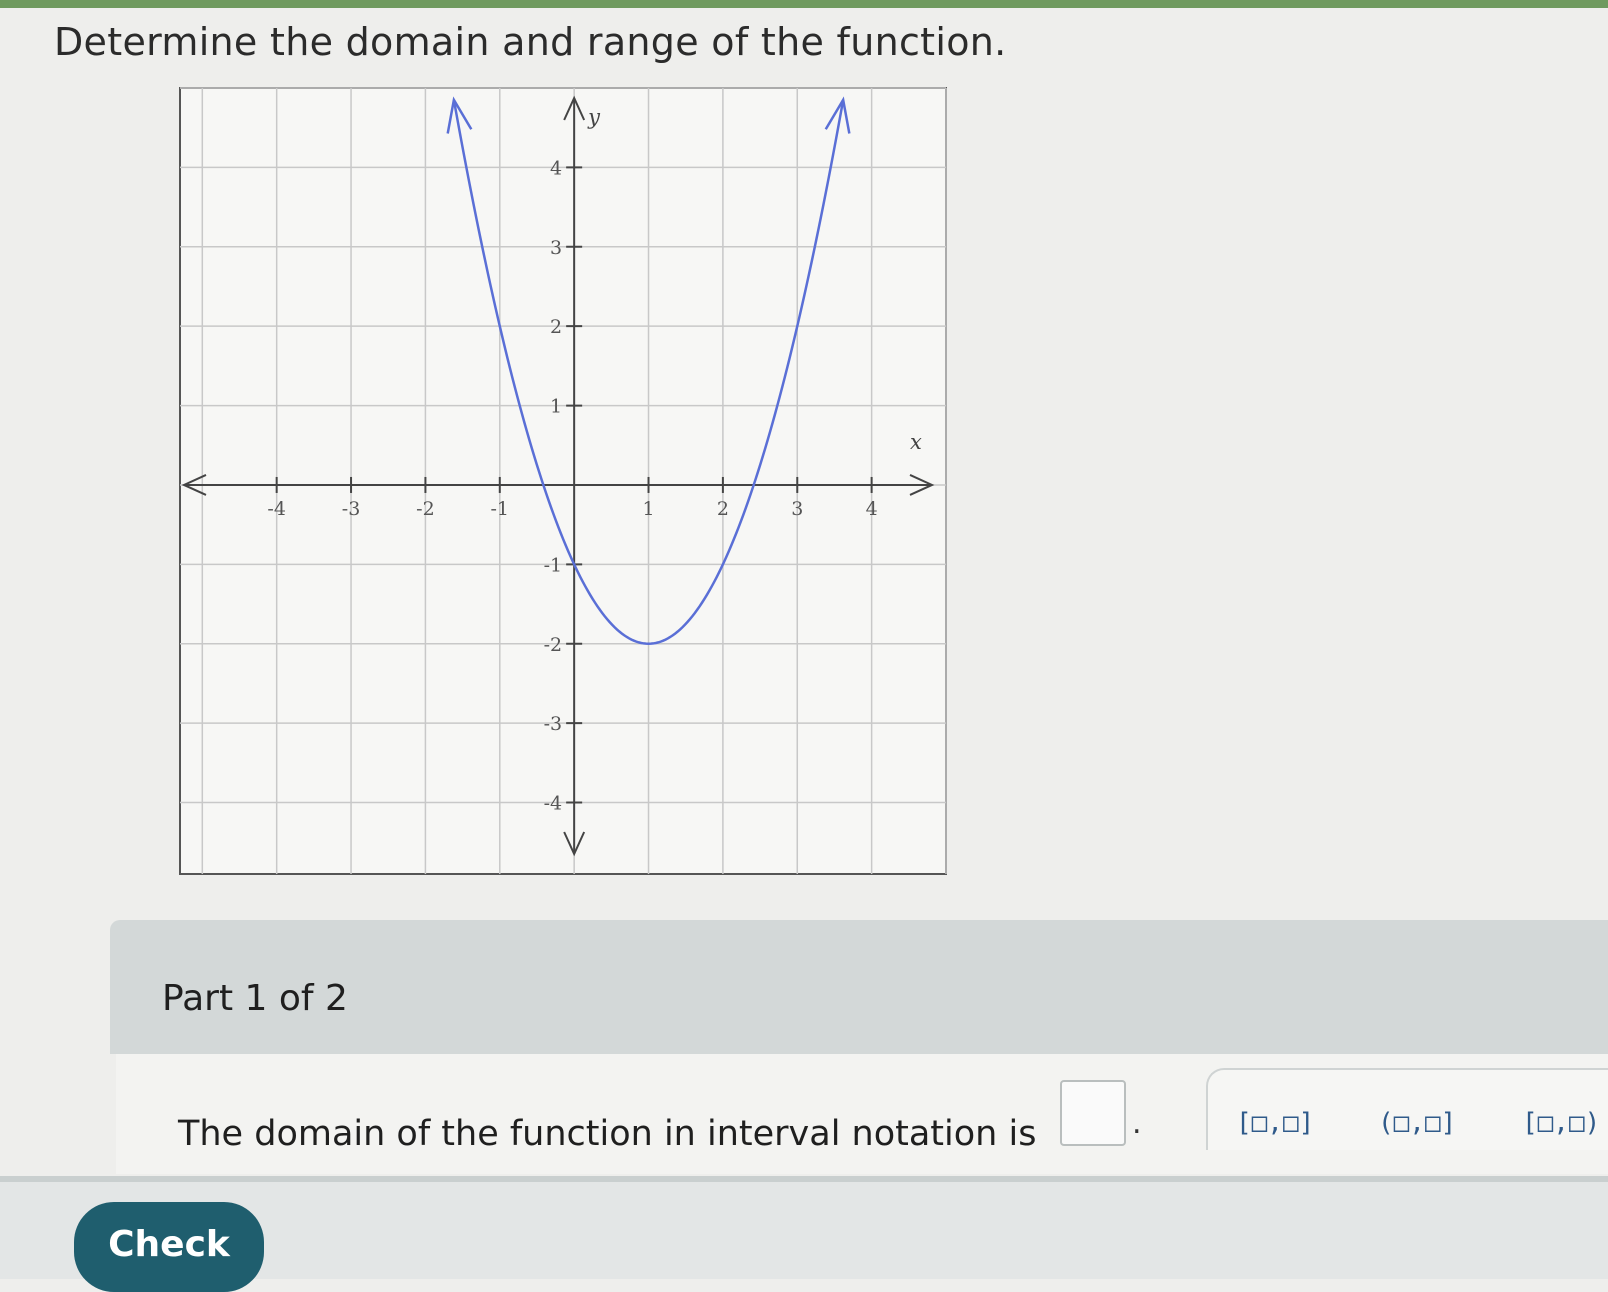 This screenshot has height=1292, width=1608. What do you see at coordinates (1093, 1113) in the screenshot?
I see `domain-answer-input` at bounding box center [1093, 1113].